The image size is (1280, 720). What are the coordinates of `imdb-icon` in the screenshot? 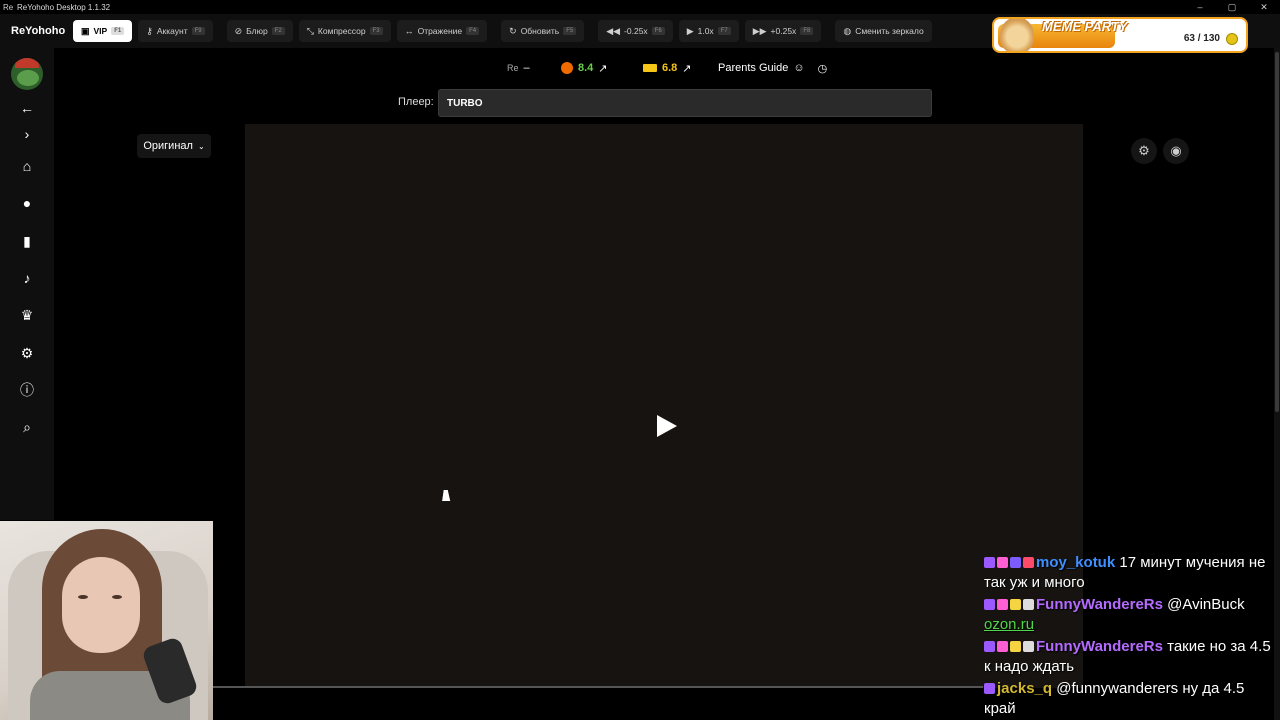 It's located at (650, 68).